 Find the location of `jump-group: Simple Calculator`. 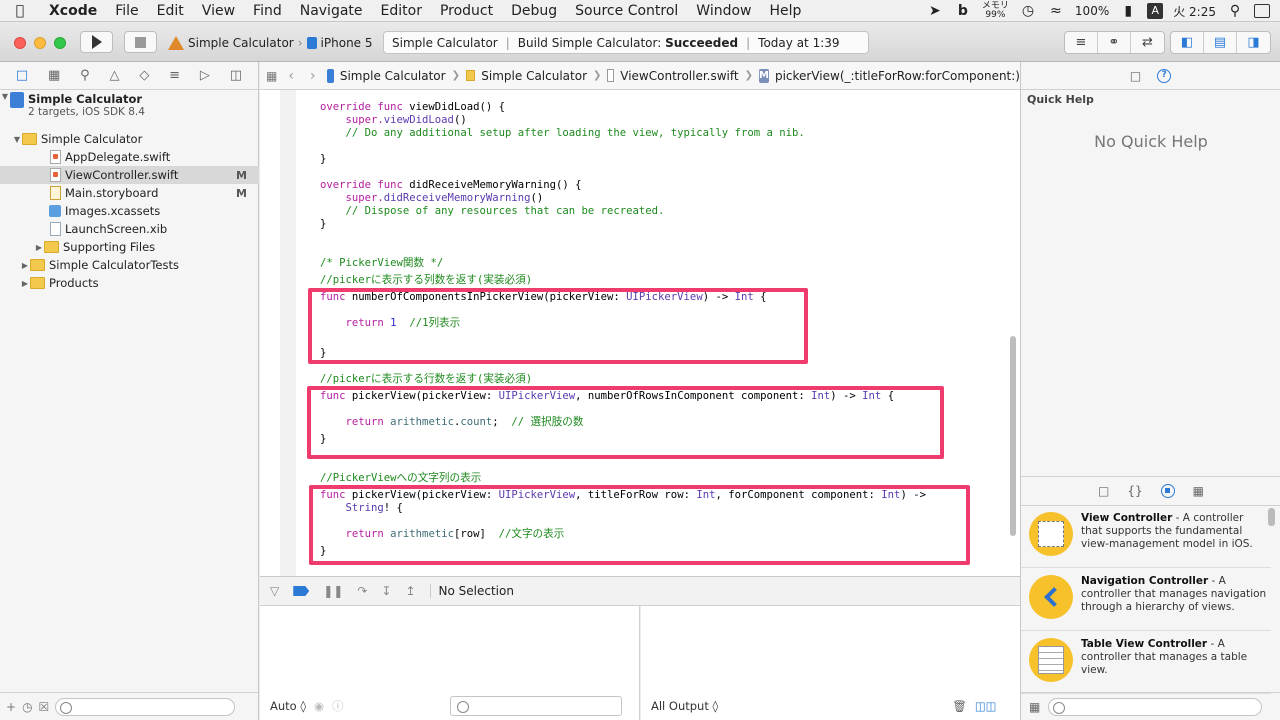

jump-group: Simple Calculator is located at coordinates (534, 76).